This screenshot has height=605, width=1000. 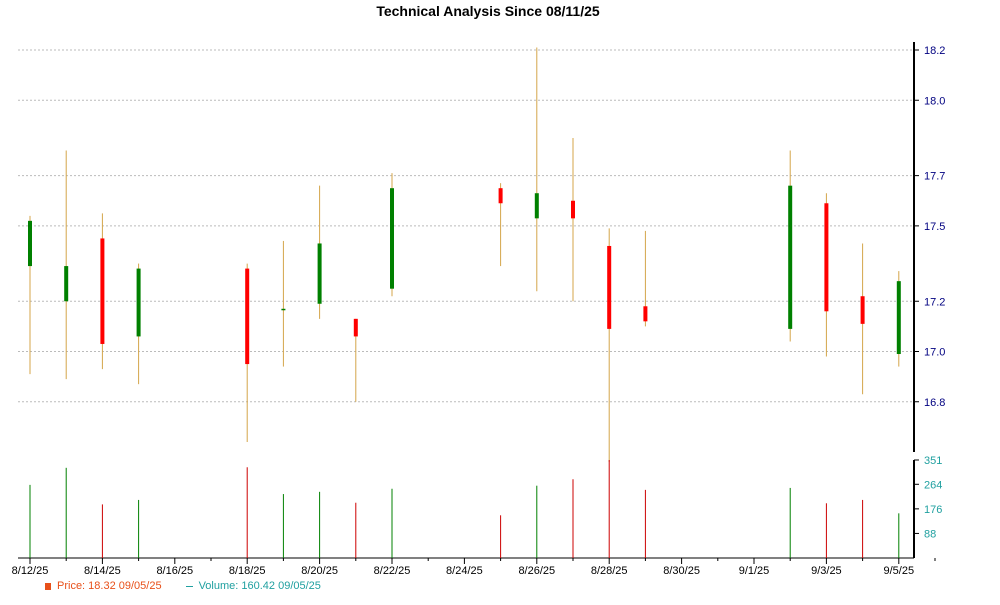 What do you see at coordinates (48, 586) in the screenshot?
I see `legend-price-swatch` at bounding box center [48, 586].